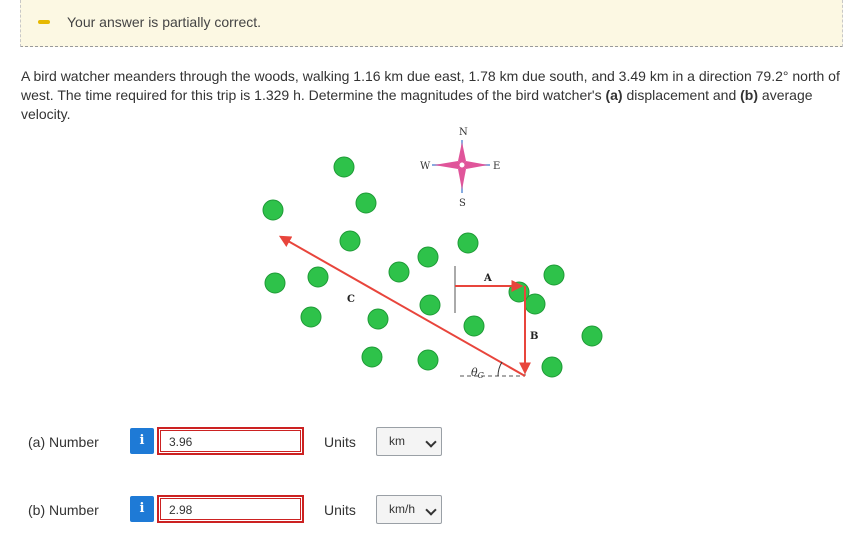  I want to click on units-select-b: km/h, so click(409, 509).